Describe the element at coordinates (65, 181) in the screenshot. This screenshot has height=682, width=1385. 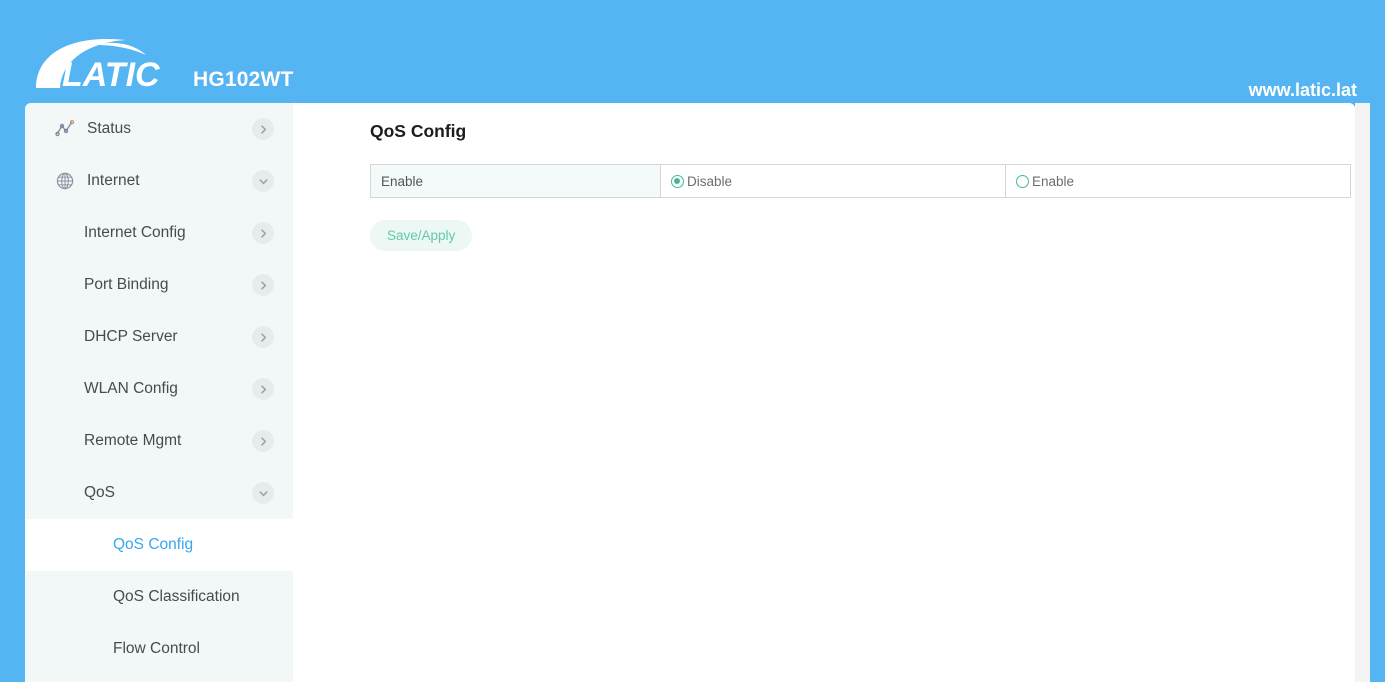
I see `globe-icon` at that location.